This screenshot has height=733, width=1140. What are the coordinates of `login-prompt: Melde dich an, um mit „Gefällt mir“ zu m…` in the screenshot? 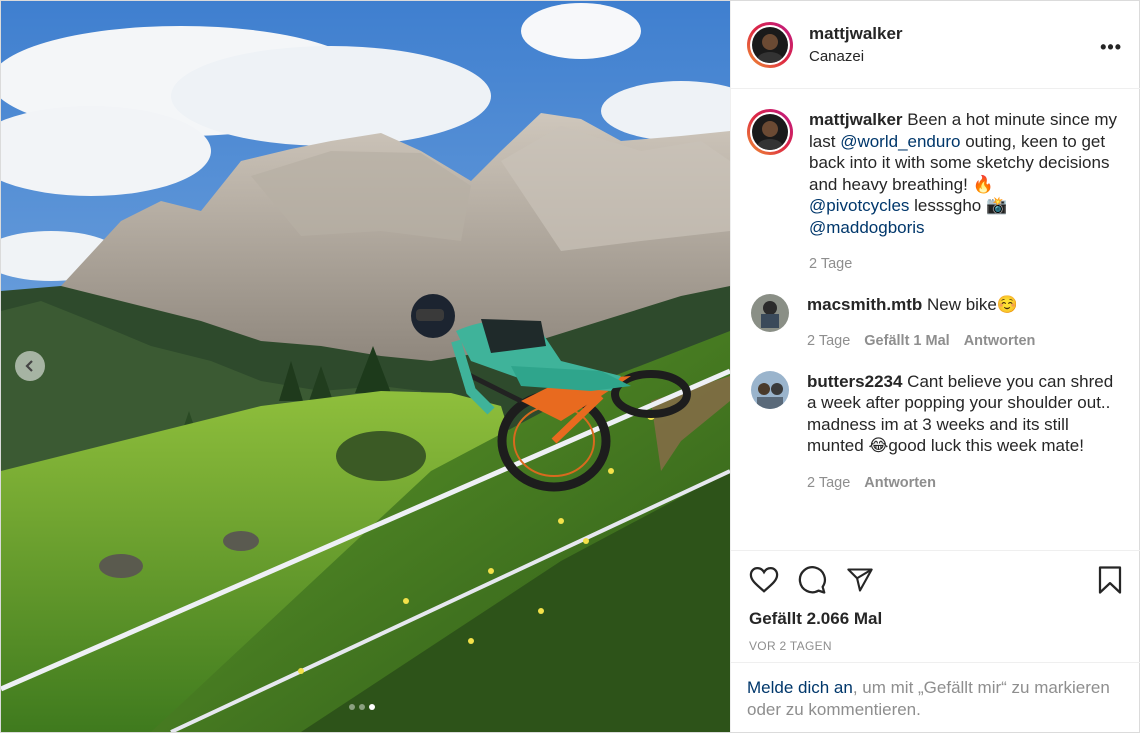 It's located at (935, 697).